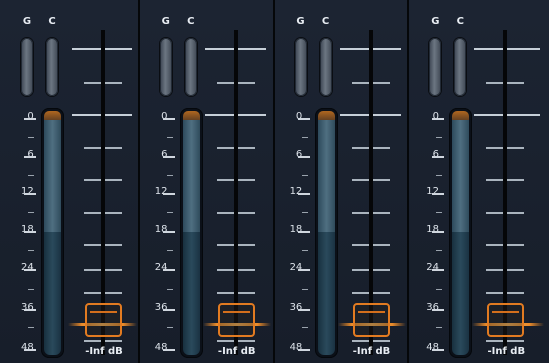  What do you see at coordinates (296, 229) in the screenshot?
I see `scale-label-18: 18` at bounding box center [296, 229].